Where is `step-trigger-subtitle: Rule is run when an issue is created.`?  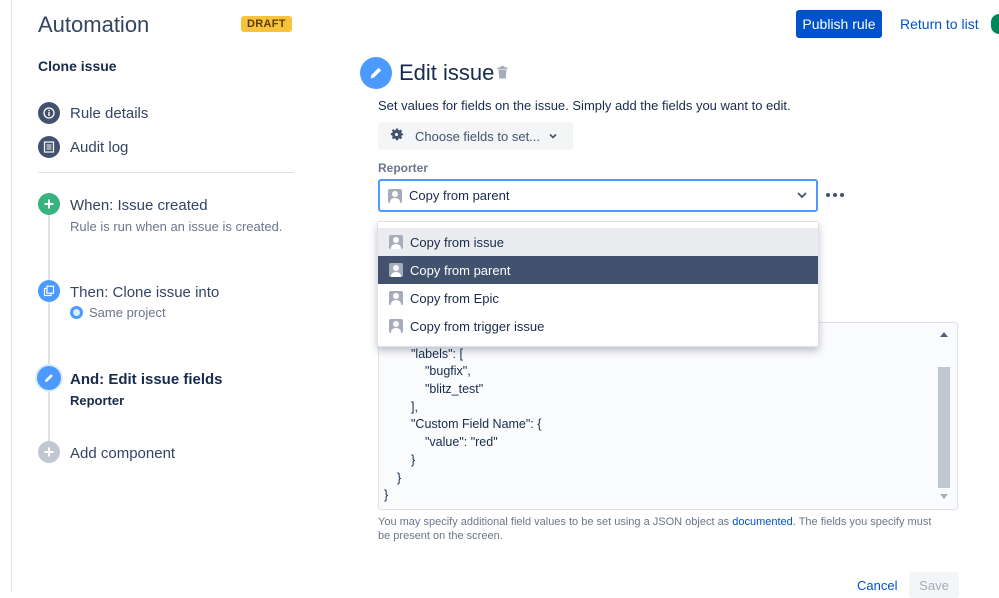 step-trigger-subtitle: Rule is run when an issue is created. is located at coordinates (176, 226).